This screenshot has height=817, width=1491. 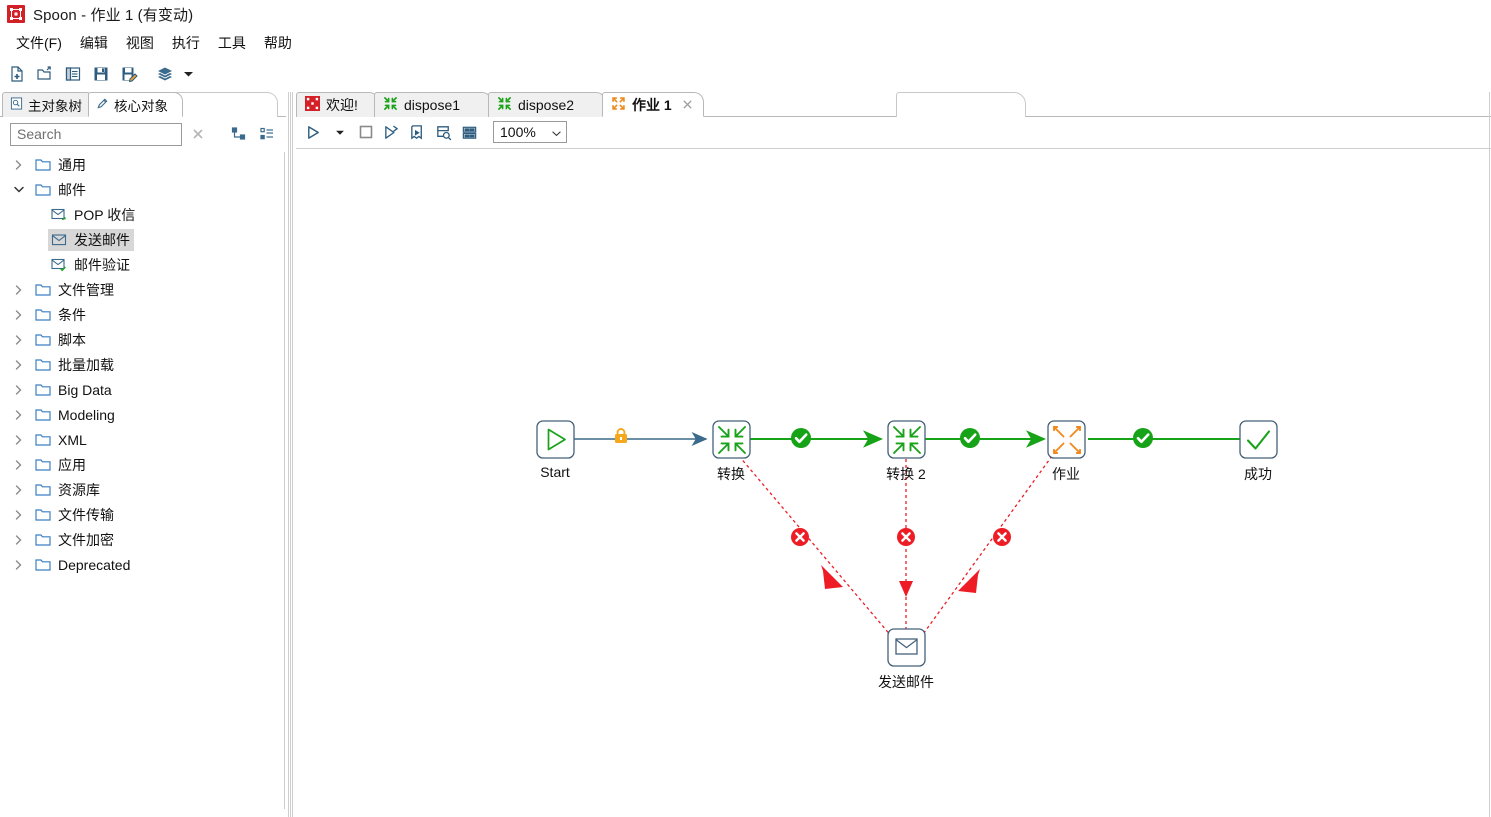 What do you see at coordinates (165, 74) in the screenshot?
I see `perspective-button` at bounding box center [165, 74].